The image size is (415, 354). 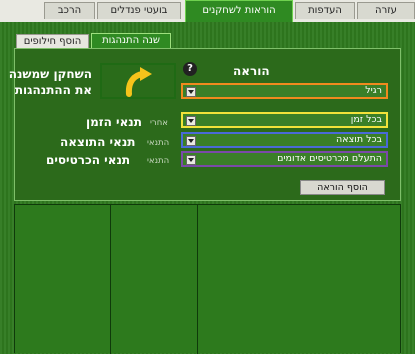 What do you see at coordinates (284, 120) in the screenshot?
I see `time-condition-select: בכל זמן` at bounding box center [284, 120].